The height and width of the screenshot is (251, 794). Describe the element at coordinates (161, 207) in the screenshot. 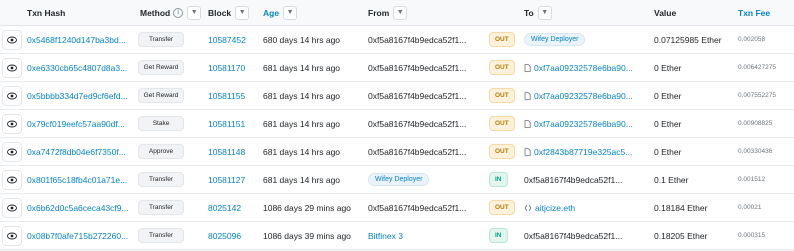

I see `method-badge: Transfer` at that location.